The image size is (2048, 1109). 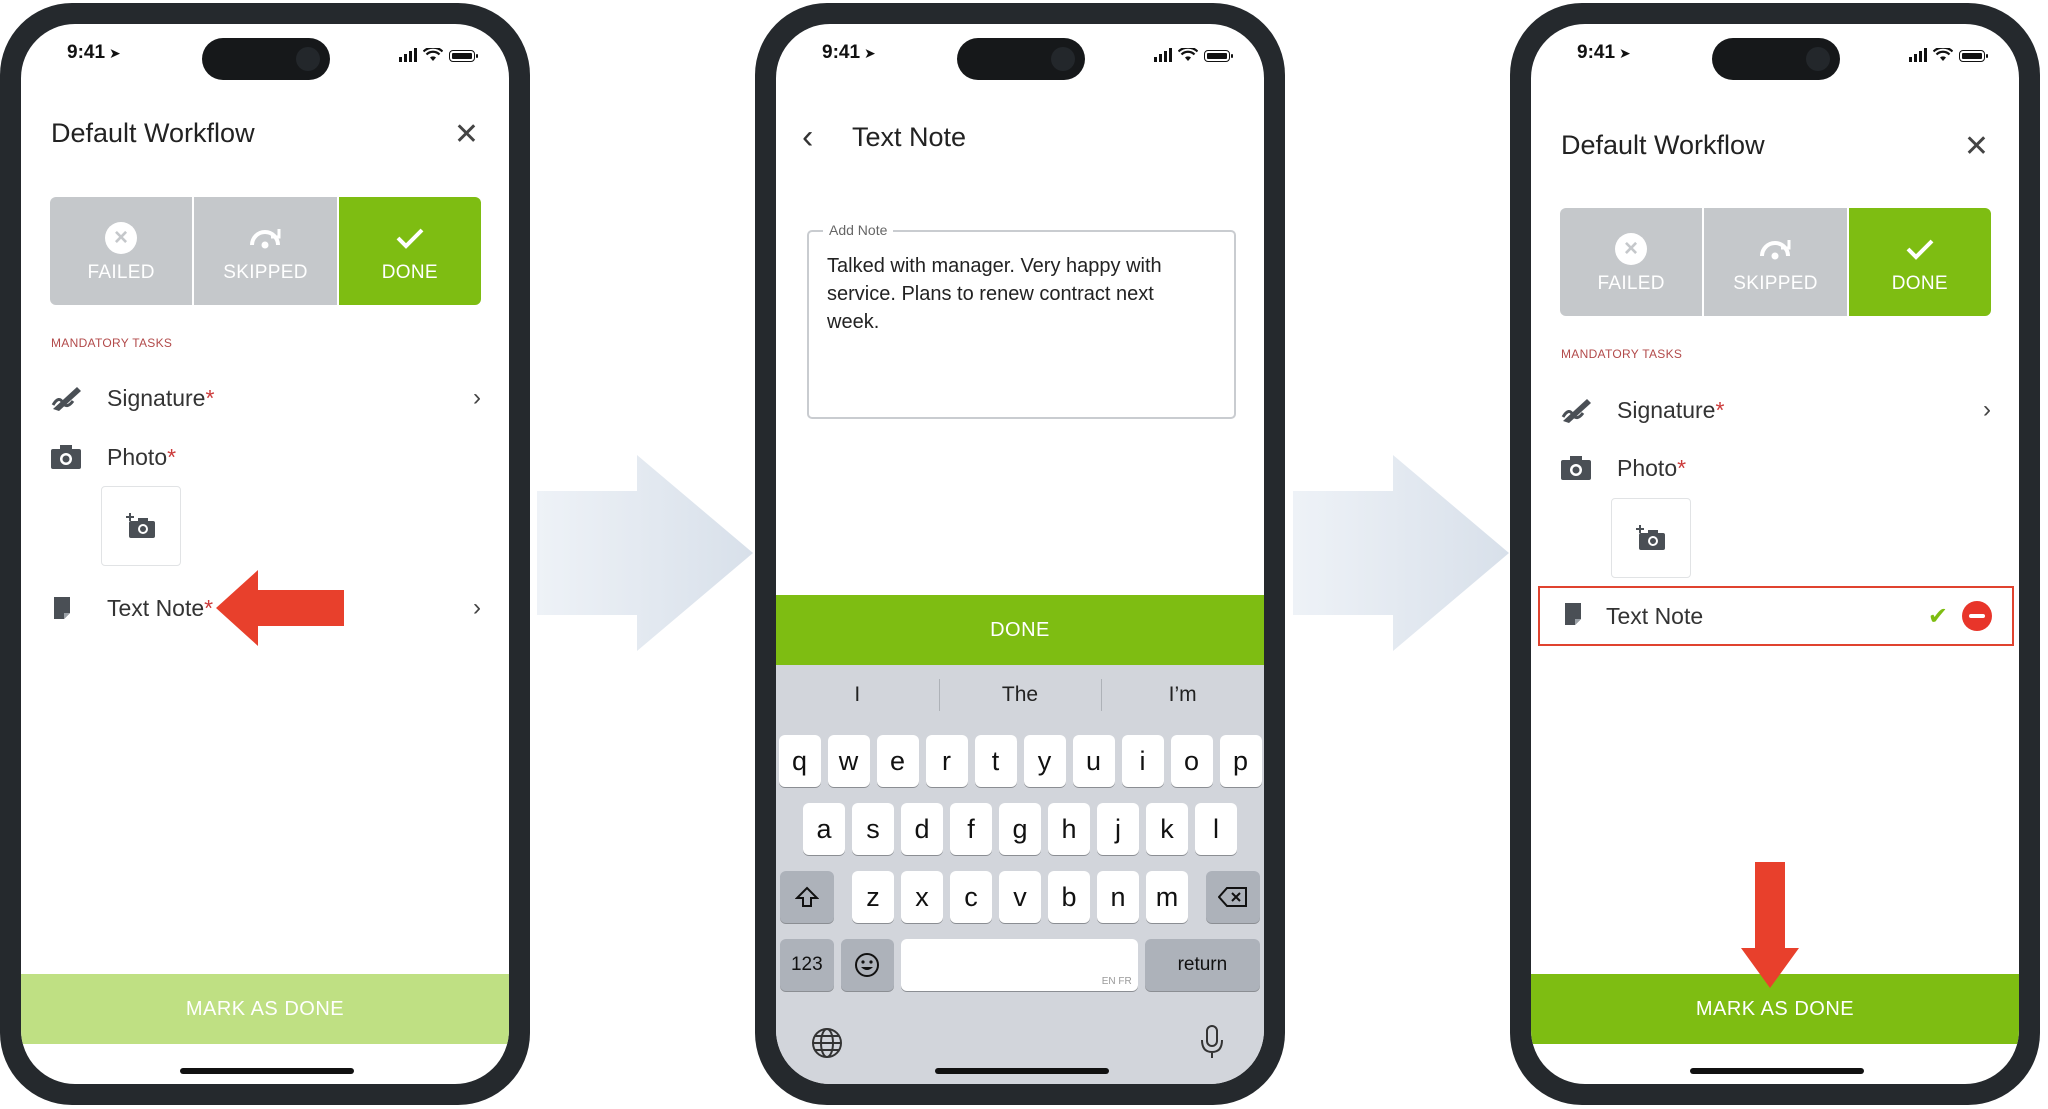 I want to click on dynamic-island, so click(x=266, y=59).